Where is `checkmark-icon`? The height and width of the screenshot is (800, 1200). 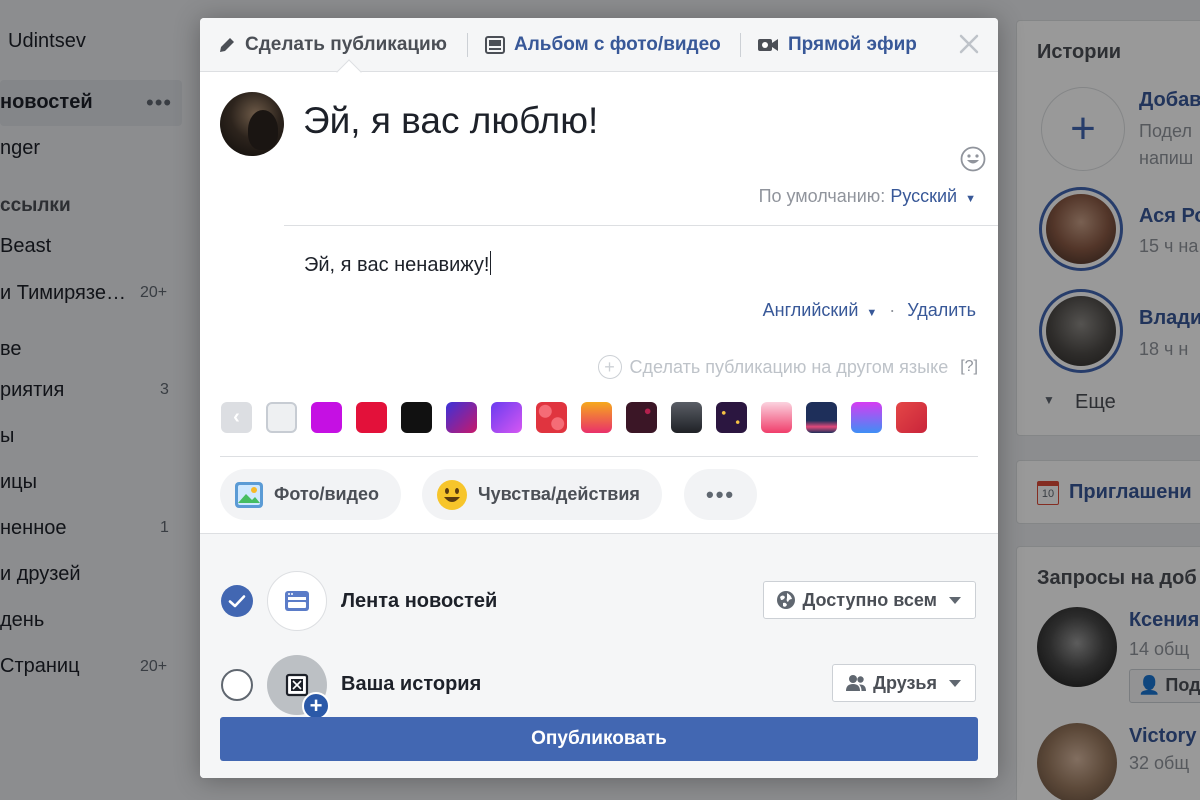
checkmark-icon is located at coordinates (237, 601).